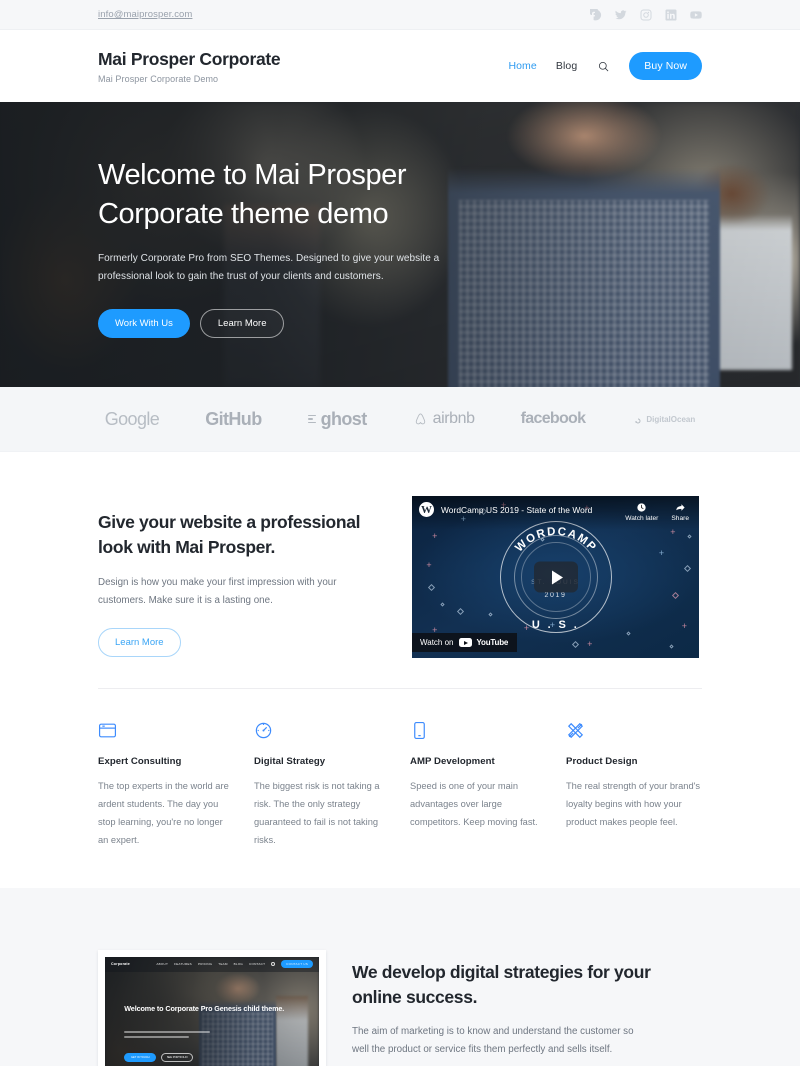  Describe the element at coordinates (444, 419) in the screenshot. I see `airbnb-logo: airbnb` at that location.